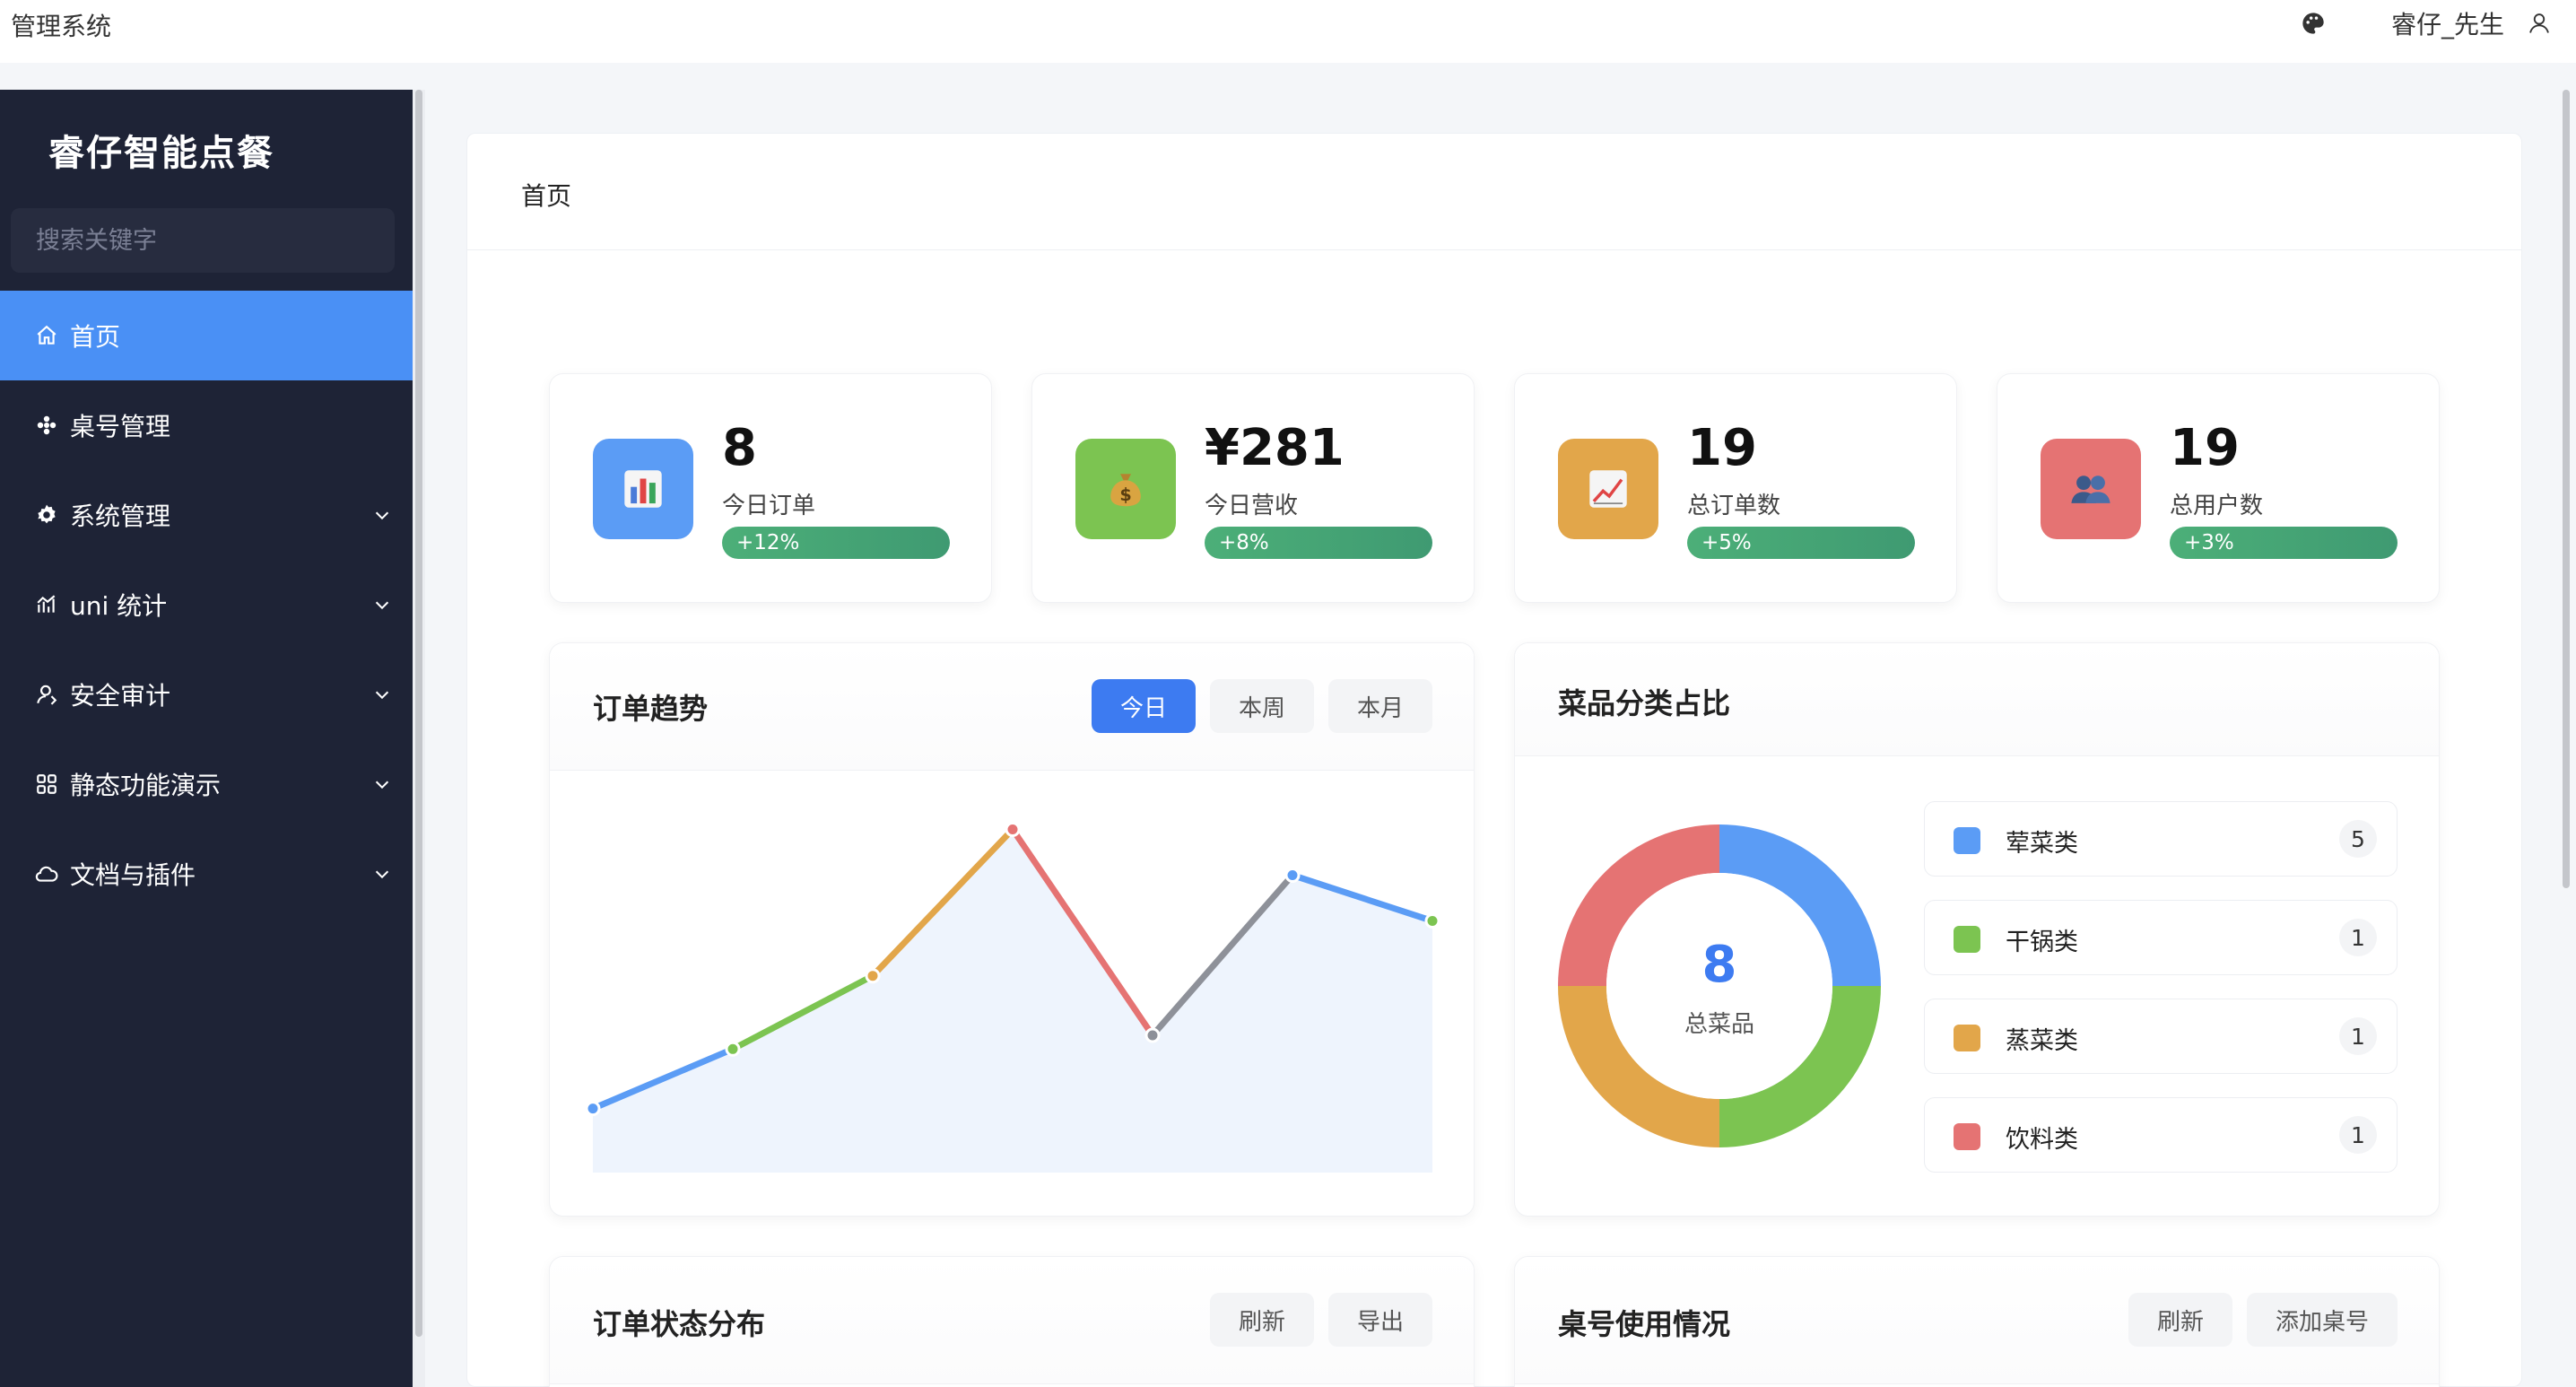  Describe the element at coordinates (206, 425) in the screenshot. I see `sidebar-item-tables: 桌号管理` at that location.